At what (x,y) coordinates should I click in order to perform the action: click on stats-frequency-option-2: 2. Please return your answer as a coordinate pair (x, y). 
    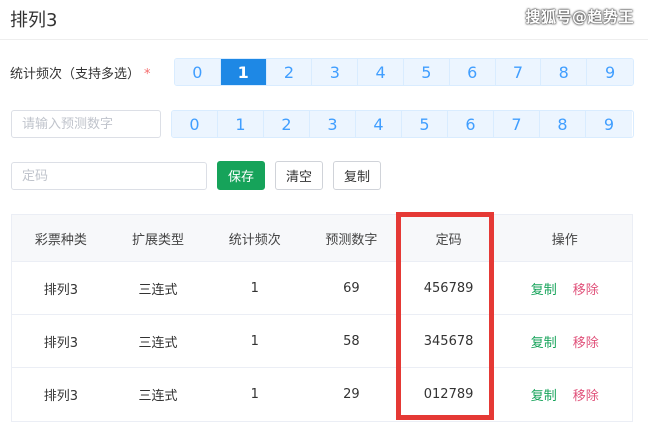
    Looking at the image, I should click on (289, 72).